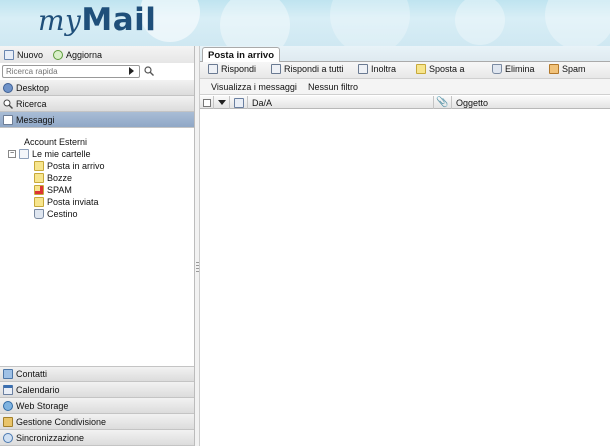 The height and width of the screenshot is (446, 610). Describe the element at coordinates (207, 102) in the screenshot. I see `select-all-checkbox` at that location.